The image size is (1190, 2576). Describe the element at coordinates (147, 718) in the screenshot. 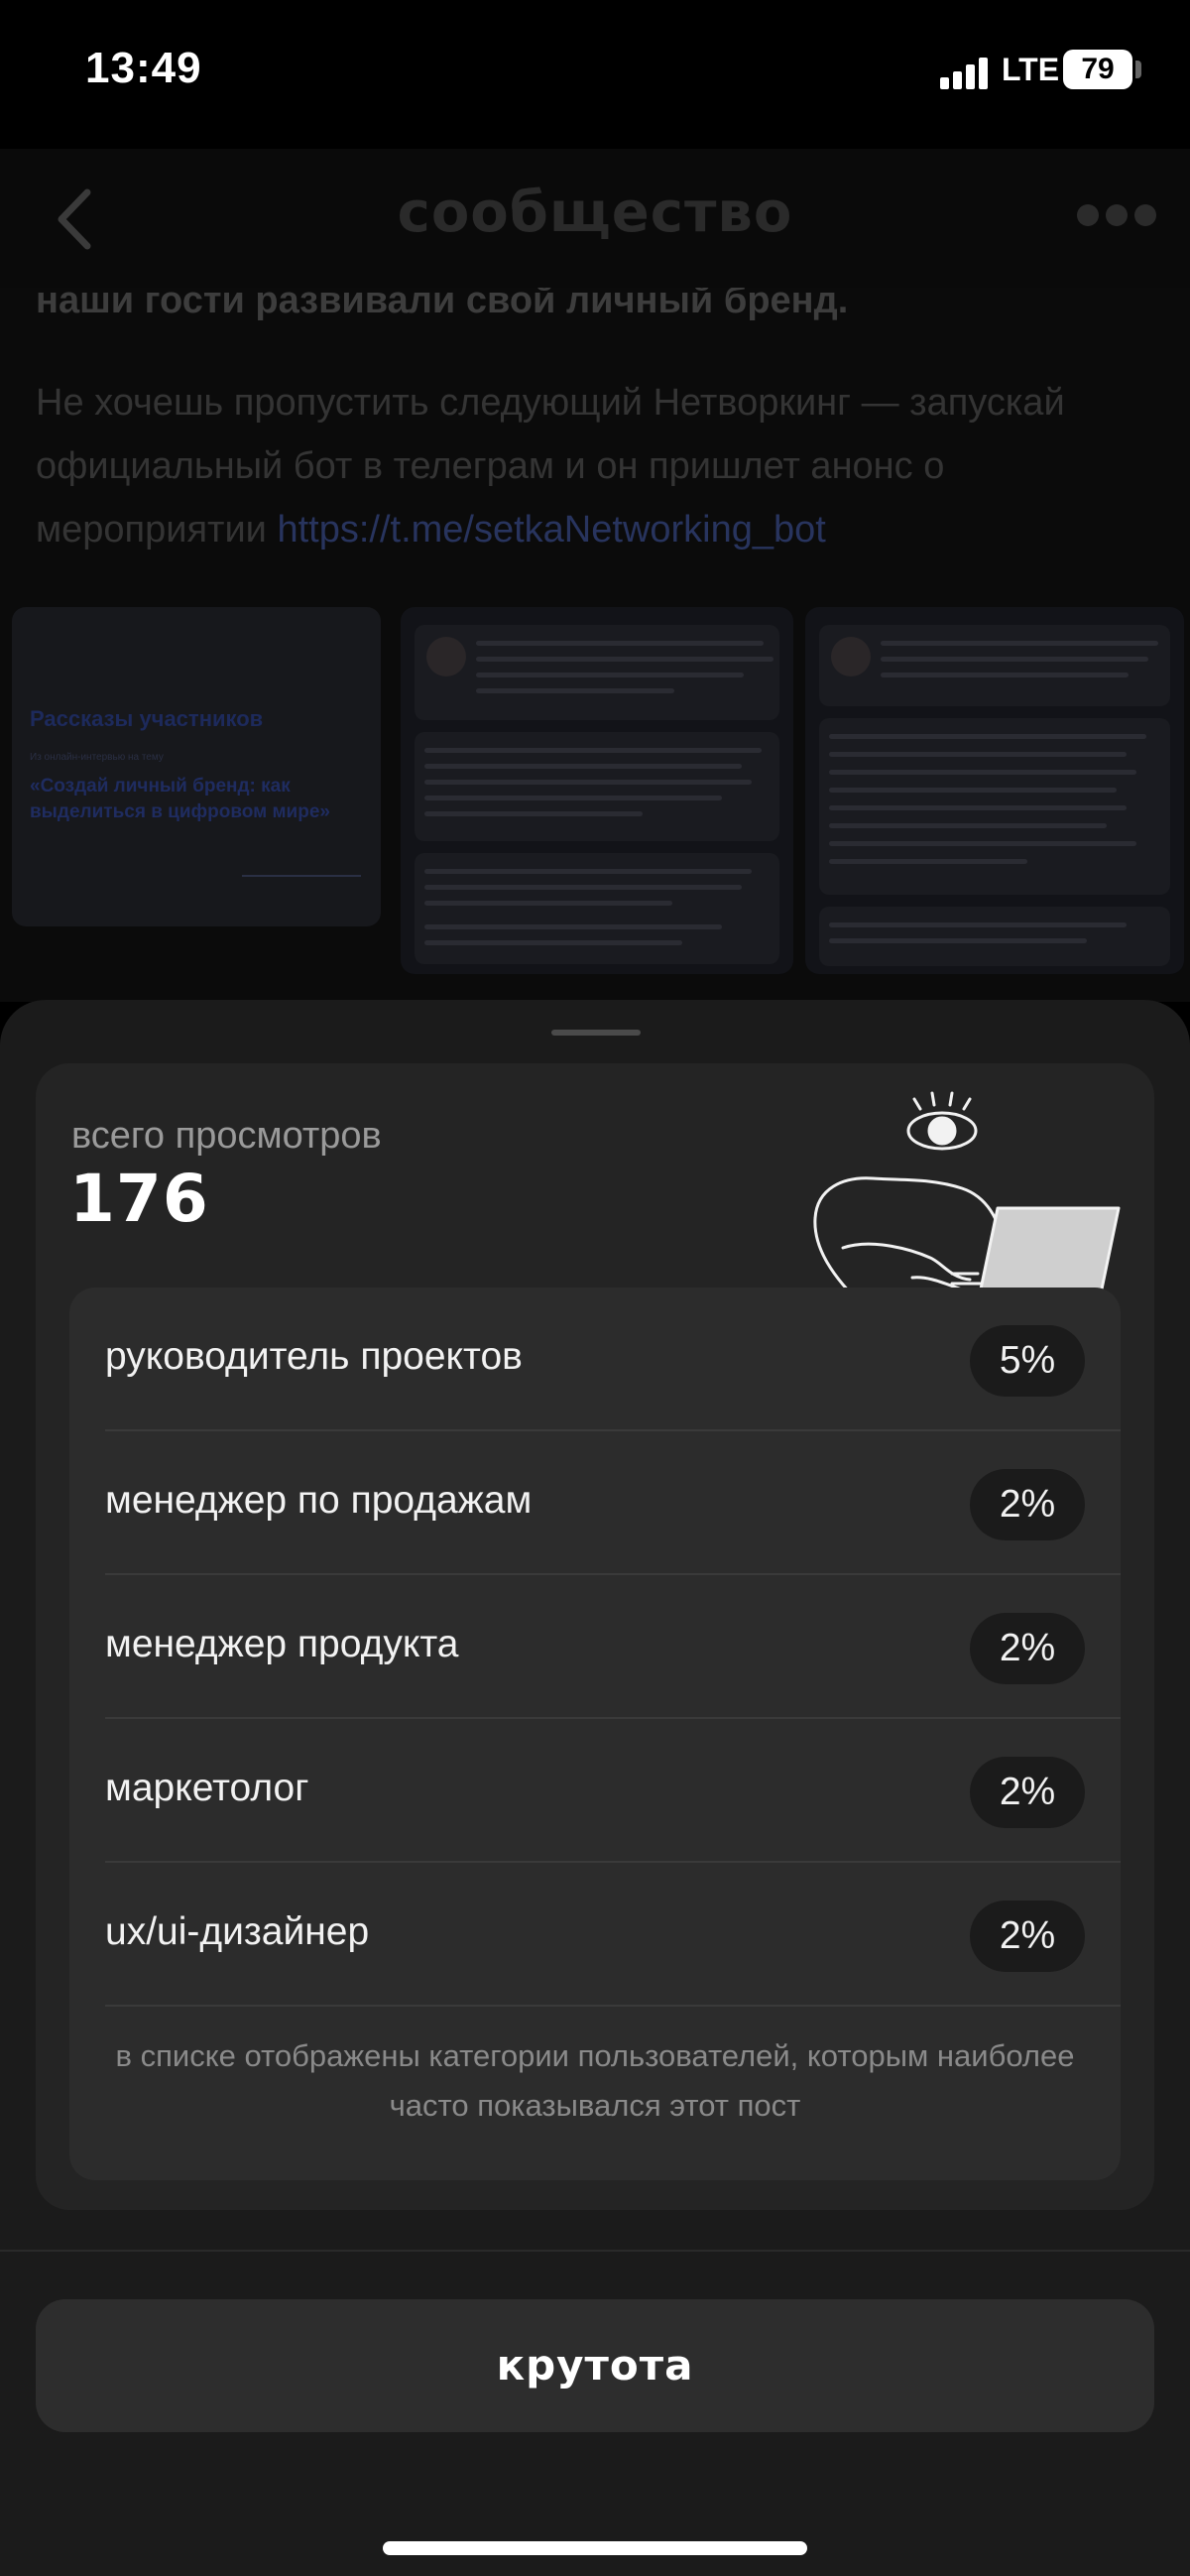

I see `slide-title: Рассказы участников` at that location.